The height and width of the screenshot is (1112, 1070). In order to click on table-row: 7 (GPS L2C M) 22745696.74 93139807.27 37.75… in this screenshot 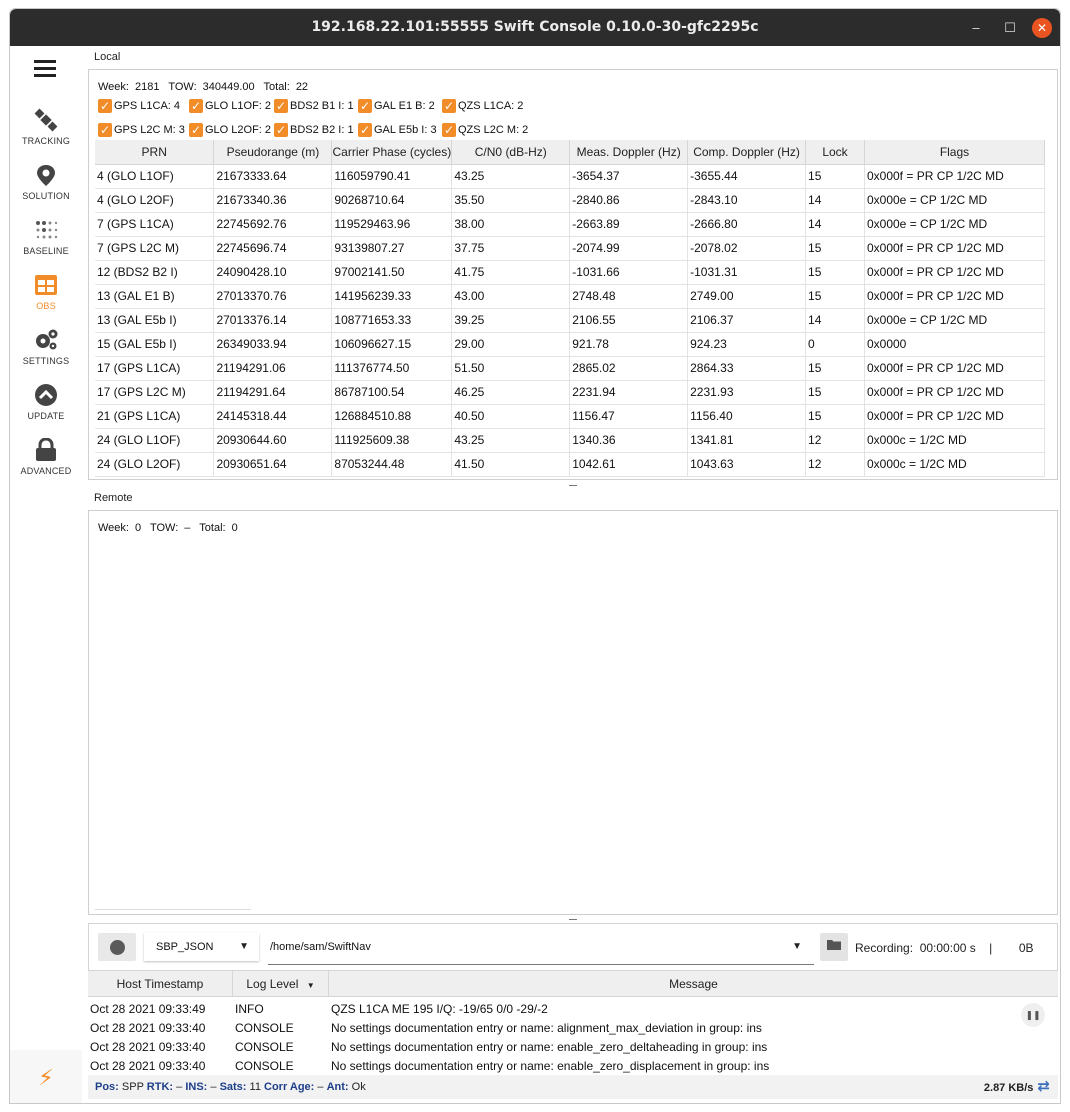, I will do `click(570, 248)`.